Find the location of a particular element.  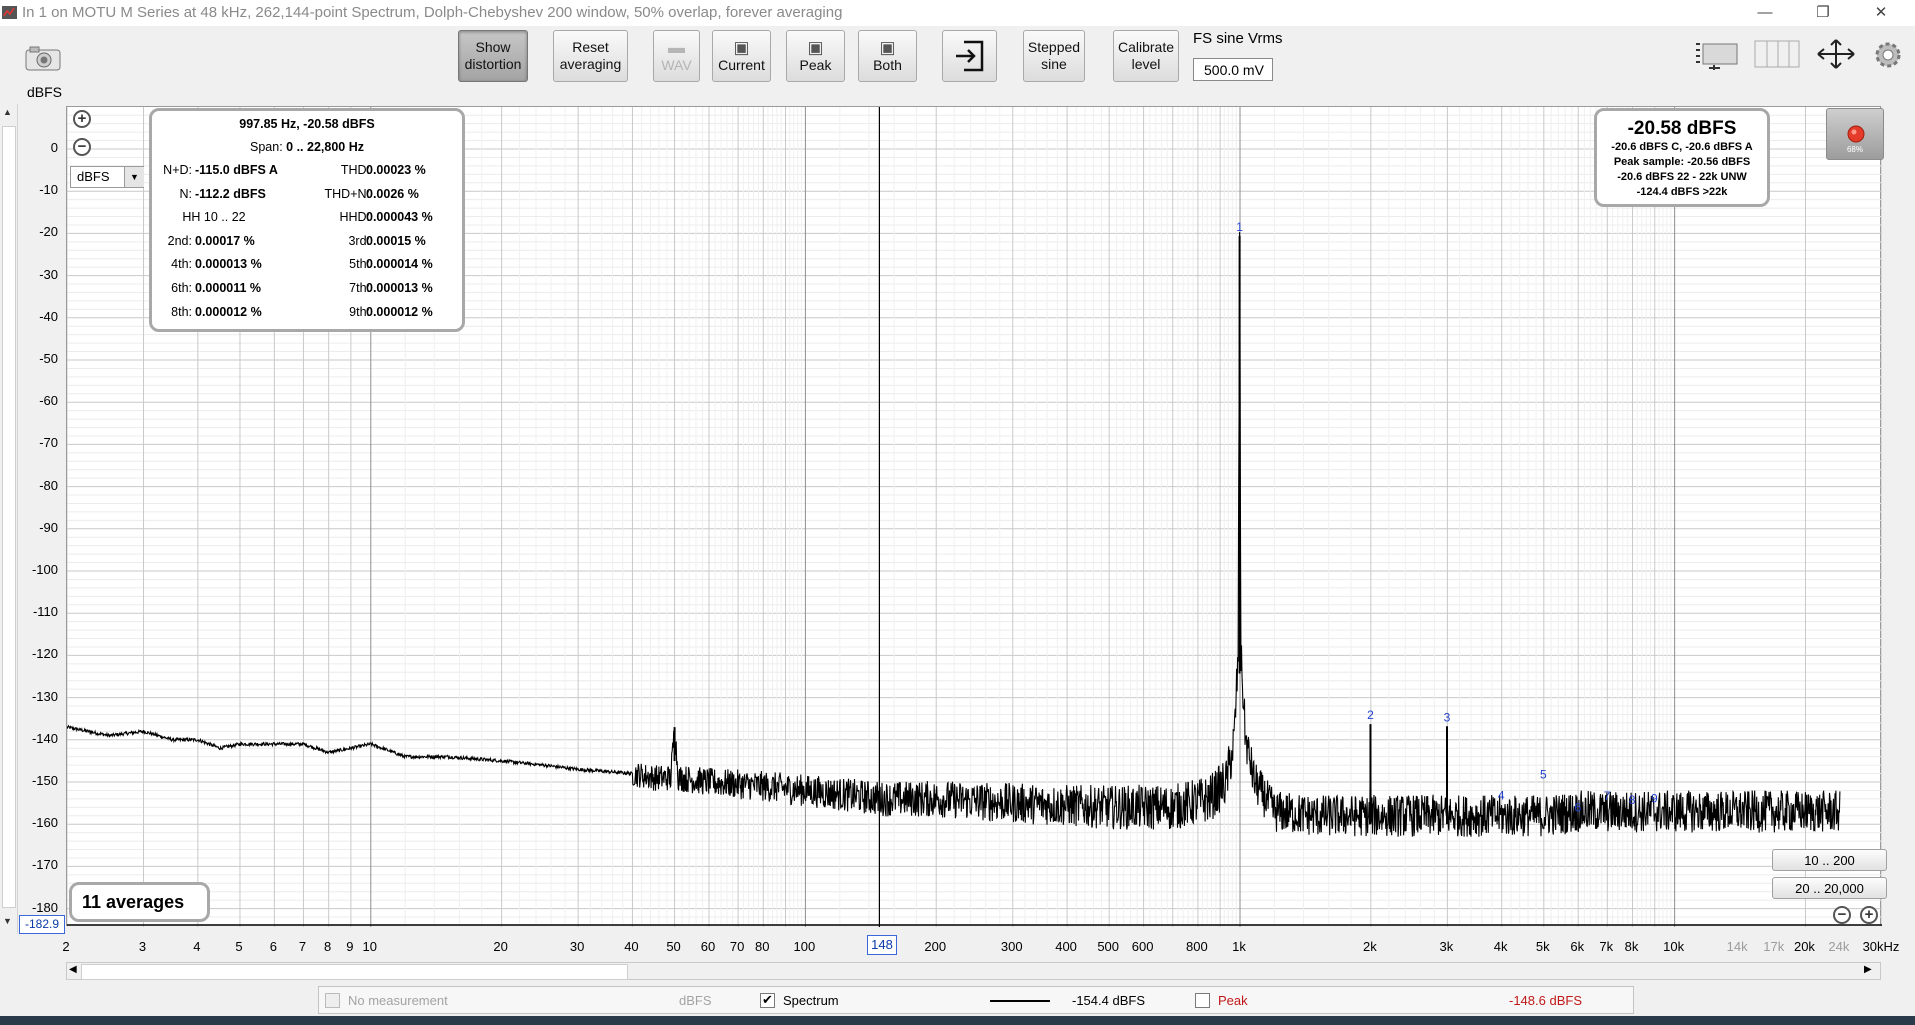

spectrum-value: -154.4 dBFS is located at coordinates (1108, 1000).